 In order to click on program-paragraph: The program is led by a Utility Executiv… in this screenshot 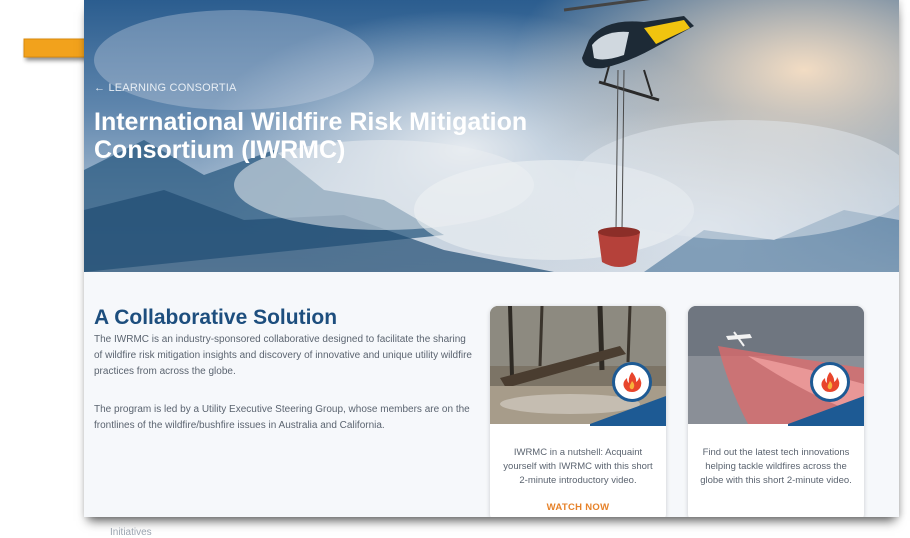, I will do `click(282, 417)`.